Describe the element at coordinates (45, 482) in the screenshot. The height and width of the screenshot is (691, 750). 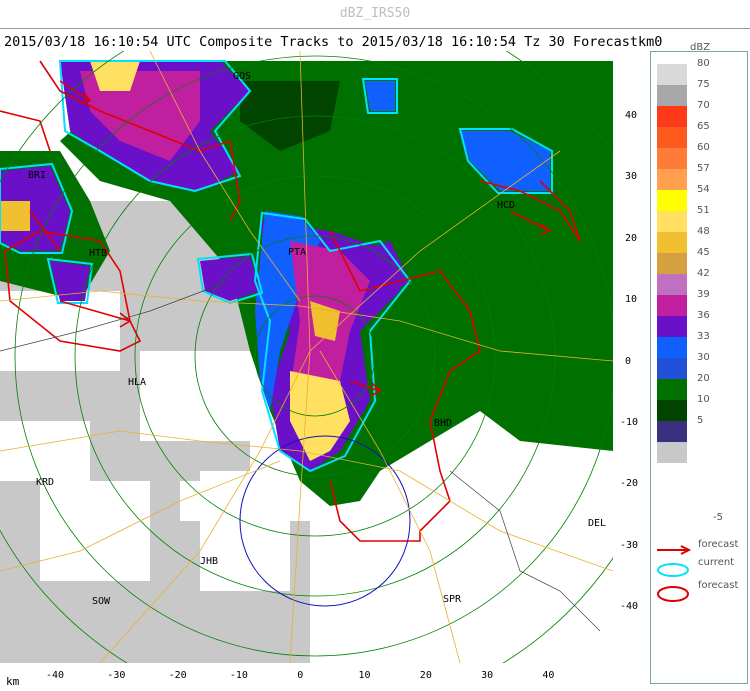
I see `place-label: KRD` at that location.